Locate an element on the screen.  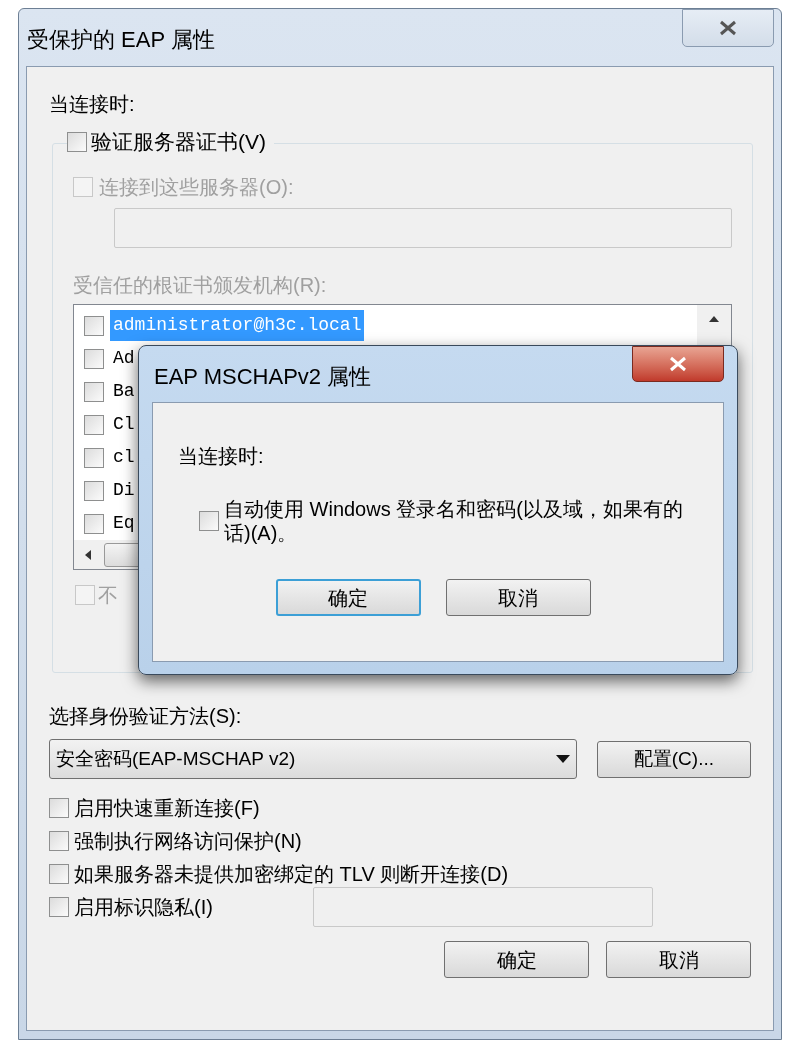
checkbox-label: 如果服务器未提供加密绑定的 TLV 则断开连接(D) is located at coordinates (291, 874).